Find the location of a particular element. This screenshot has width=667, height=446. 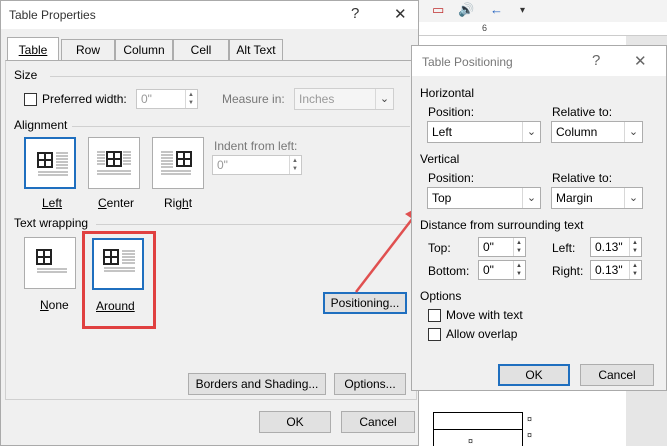

move-with-text-label: Move with text is located at coordinates (484, 315).